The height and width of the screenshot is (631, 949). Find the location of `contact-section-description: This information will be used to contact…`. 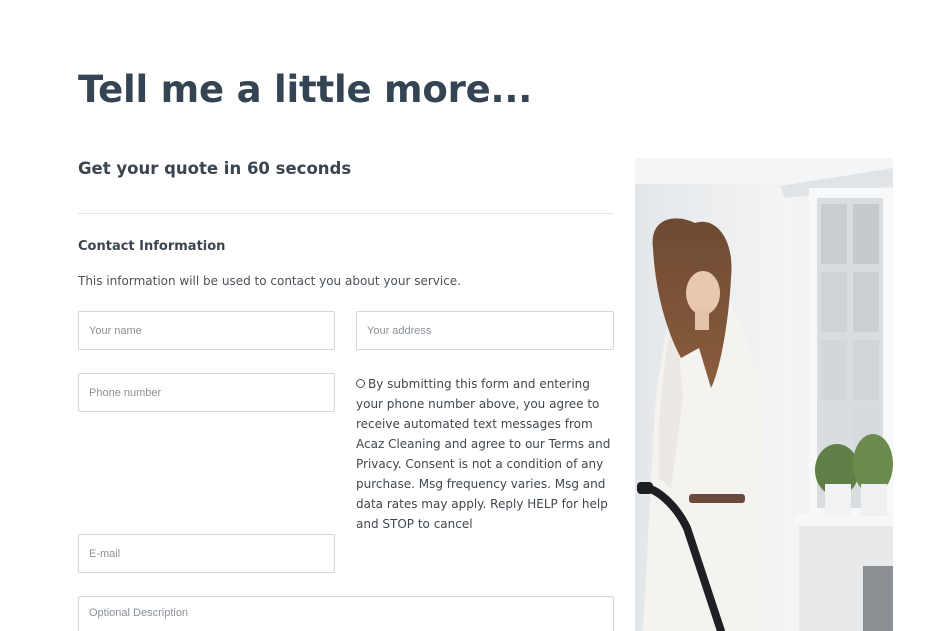

contact-section-description: This information will be used to contact… is located at coordinates (270, 281).